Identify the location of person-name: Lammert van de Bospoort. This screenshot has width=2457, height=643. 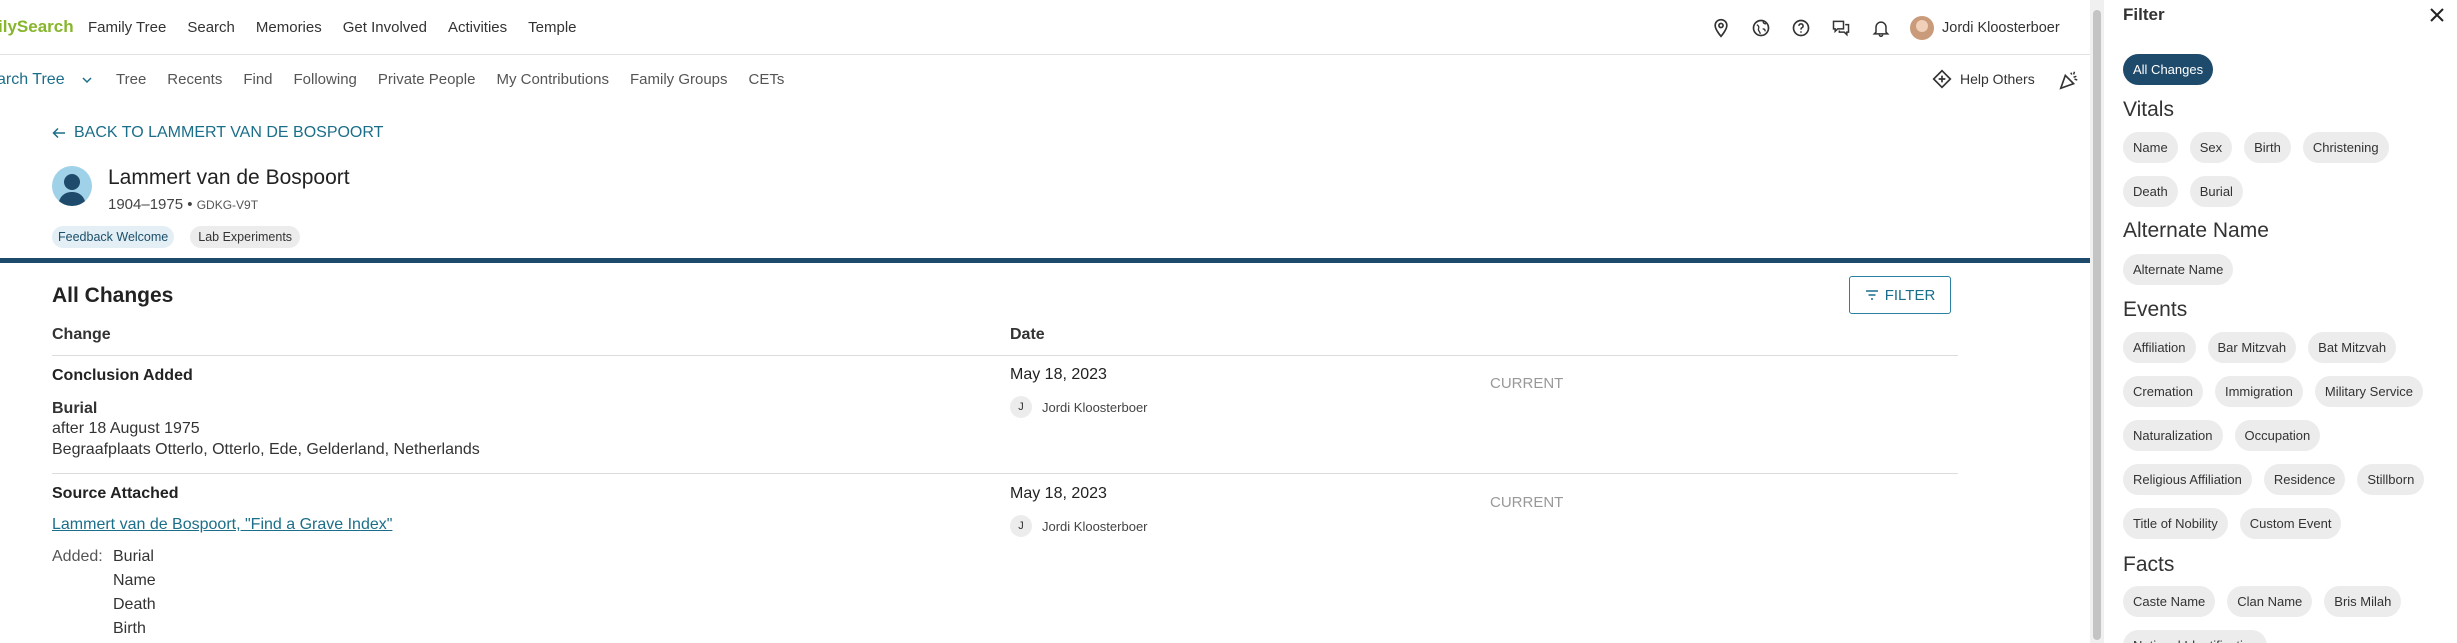
(229, 177).